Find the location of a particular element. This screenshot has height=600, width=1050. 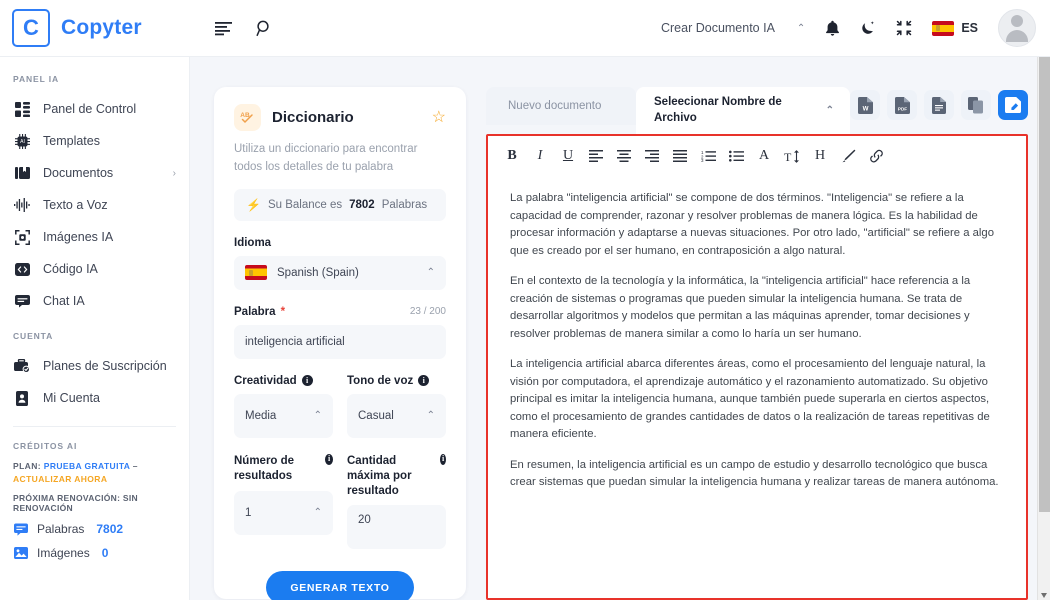

export-pdf-button: PDF is located at coordinates (902, 105).